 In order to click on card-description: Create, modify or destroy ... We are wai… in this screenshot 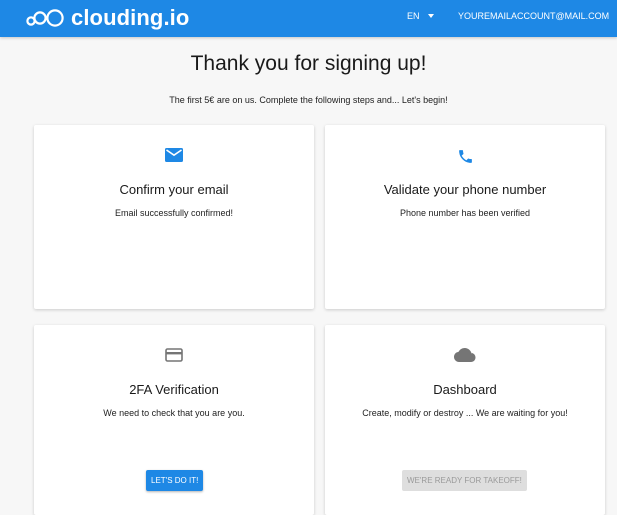, I will do `click(465, 413)`.